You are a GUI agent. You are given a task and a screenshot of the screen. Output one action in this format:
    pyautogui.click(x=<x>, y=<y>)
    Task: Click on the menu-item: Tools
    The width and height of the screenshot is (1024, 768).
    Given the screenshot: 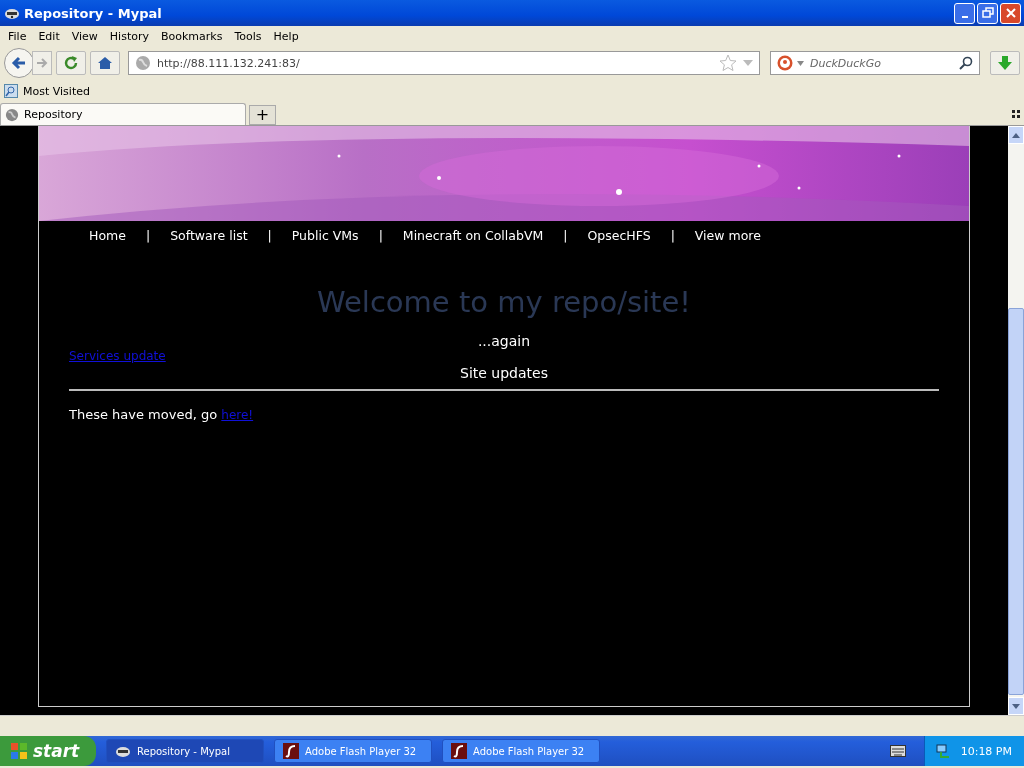 What is the action you would take?
    pyautogui.click(x=248, y=36)
    